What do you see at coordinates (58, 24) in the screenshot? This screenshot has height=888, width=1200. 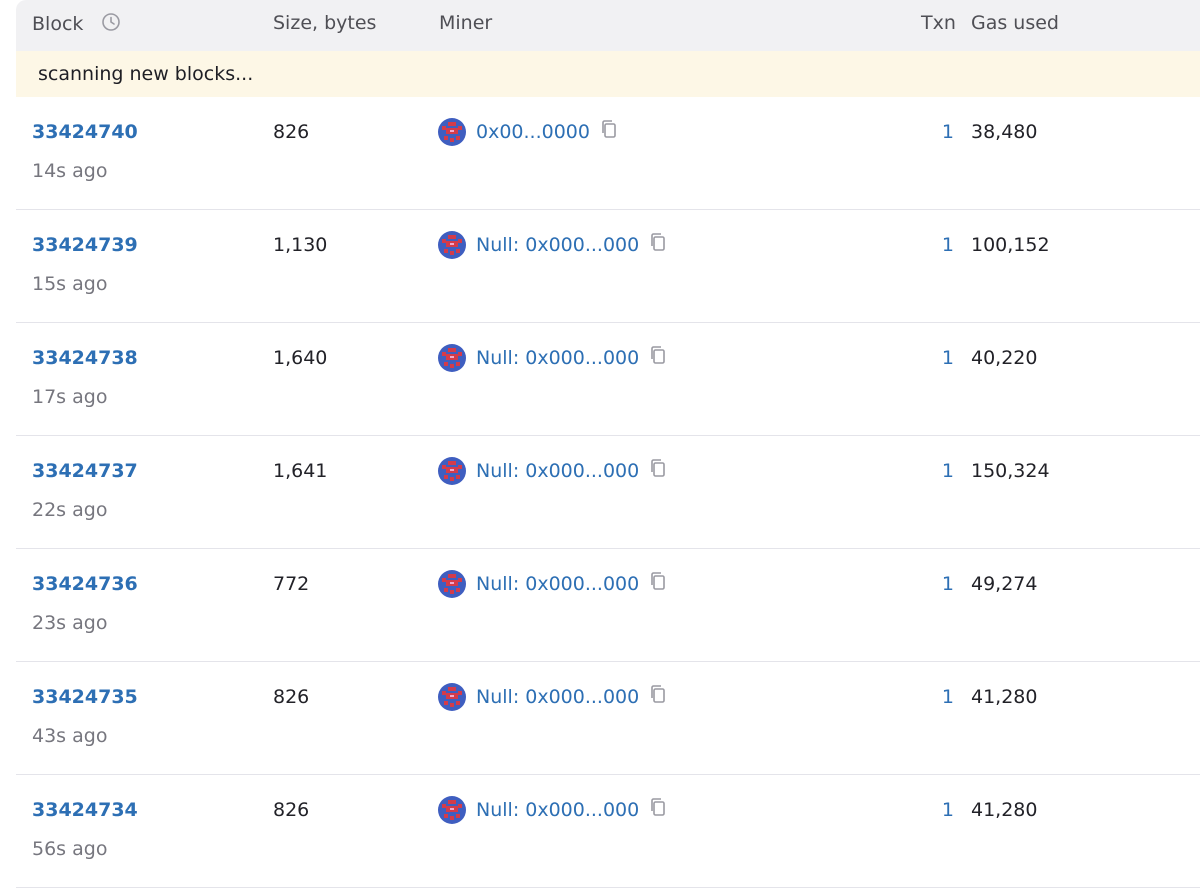 I see `header-block-label: Block` at bounding box center [58, 24].